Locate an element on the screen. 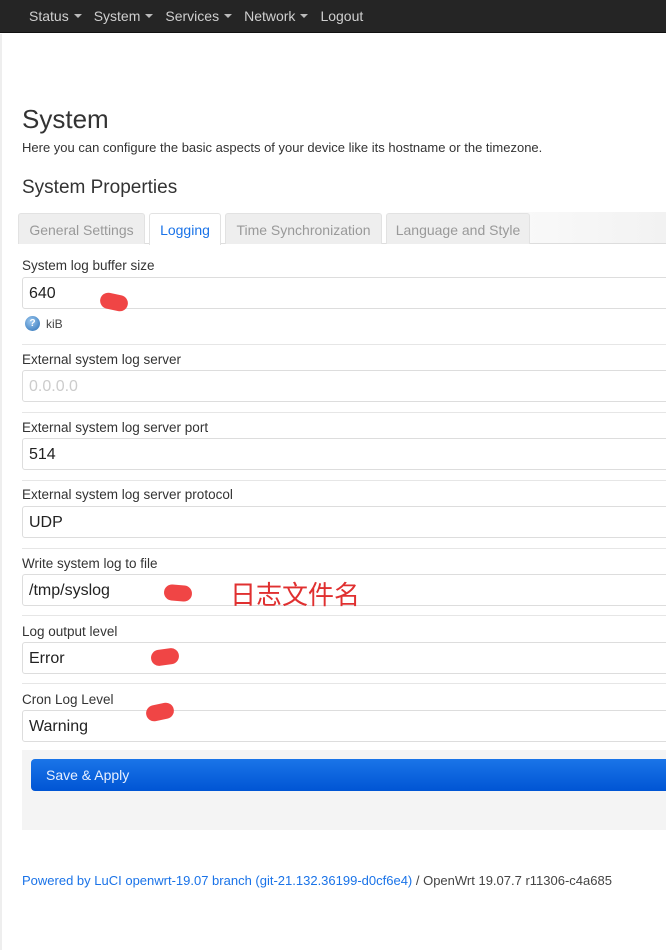 The width and height of the screenshot is (666, 950). tab-general-settings: General Settings is located at coordinates (81, 228).